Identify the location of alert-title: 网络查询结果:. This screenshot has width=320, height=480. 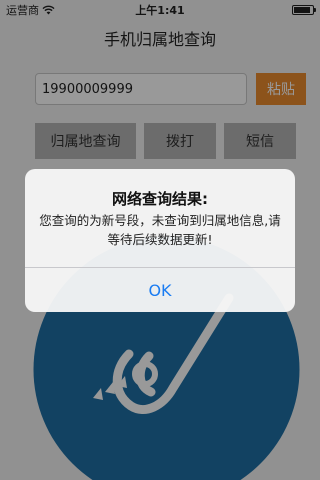
(160, 199).